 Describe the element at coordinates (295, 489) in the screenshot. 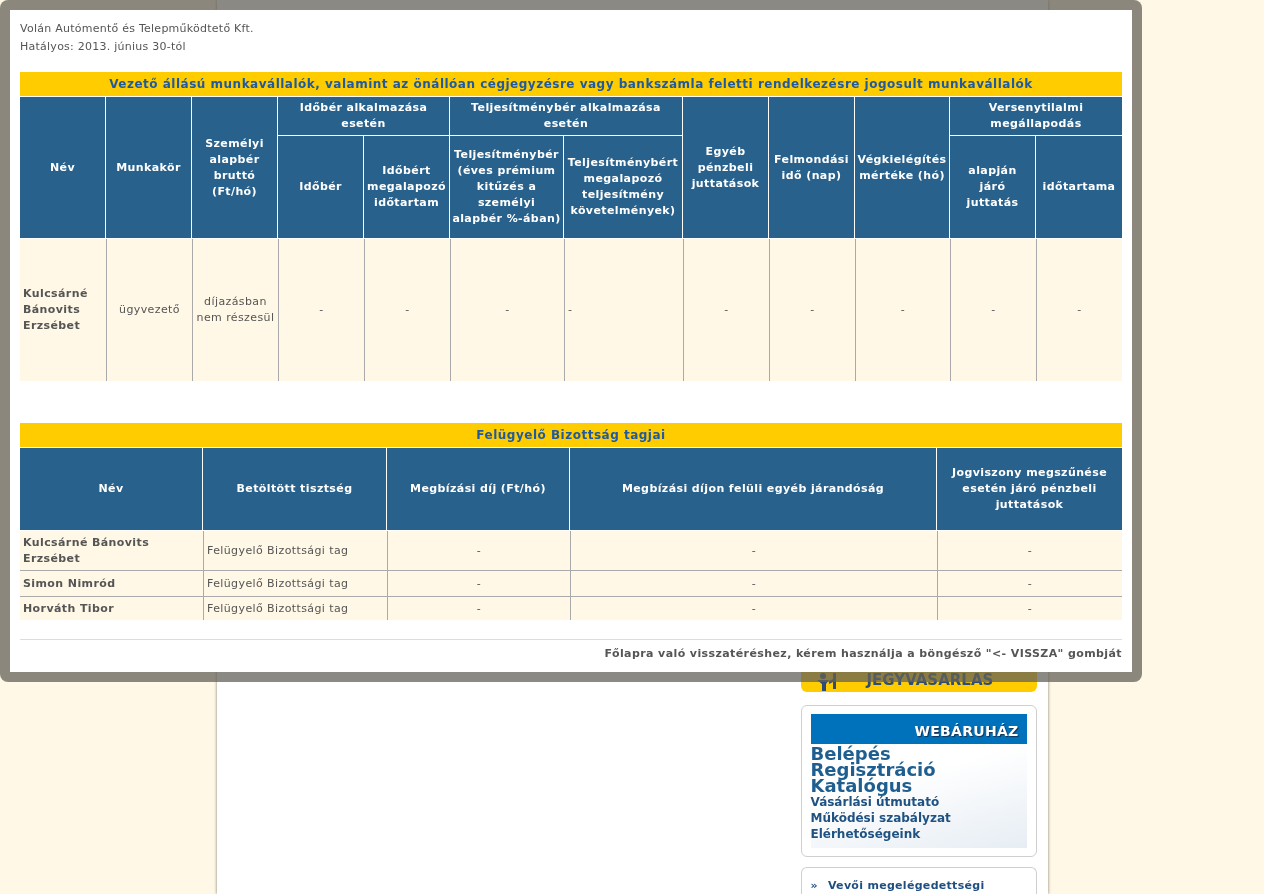

I see `column-header: Betöltött tisztség` at that location.